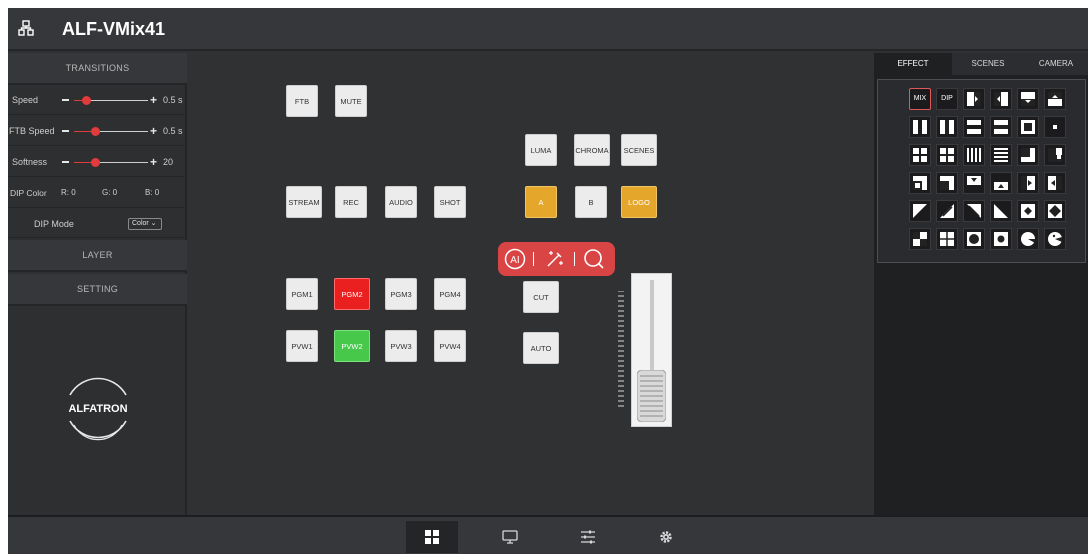  Describe the element at coordinates (920, 211) in the screenshot. I see `effect-diagonal-top-left-icon` at that location.